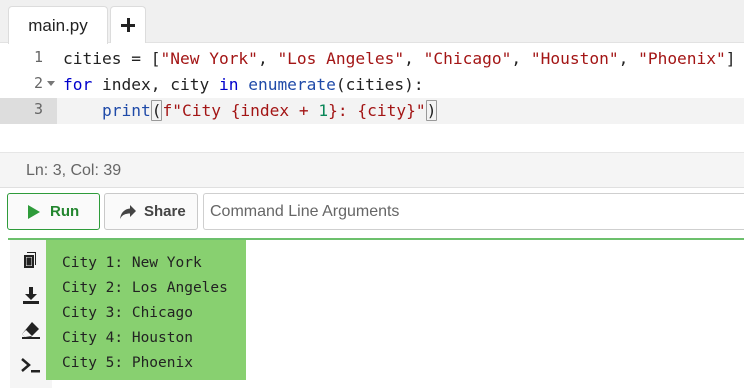 Image resolution: width=744 pixels, height=388 pixels. Describe the element at coordinates (38, 57) in the screenshot. I see `line-number: 1` at that location.